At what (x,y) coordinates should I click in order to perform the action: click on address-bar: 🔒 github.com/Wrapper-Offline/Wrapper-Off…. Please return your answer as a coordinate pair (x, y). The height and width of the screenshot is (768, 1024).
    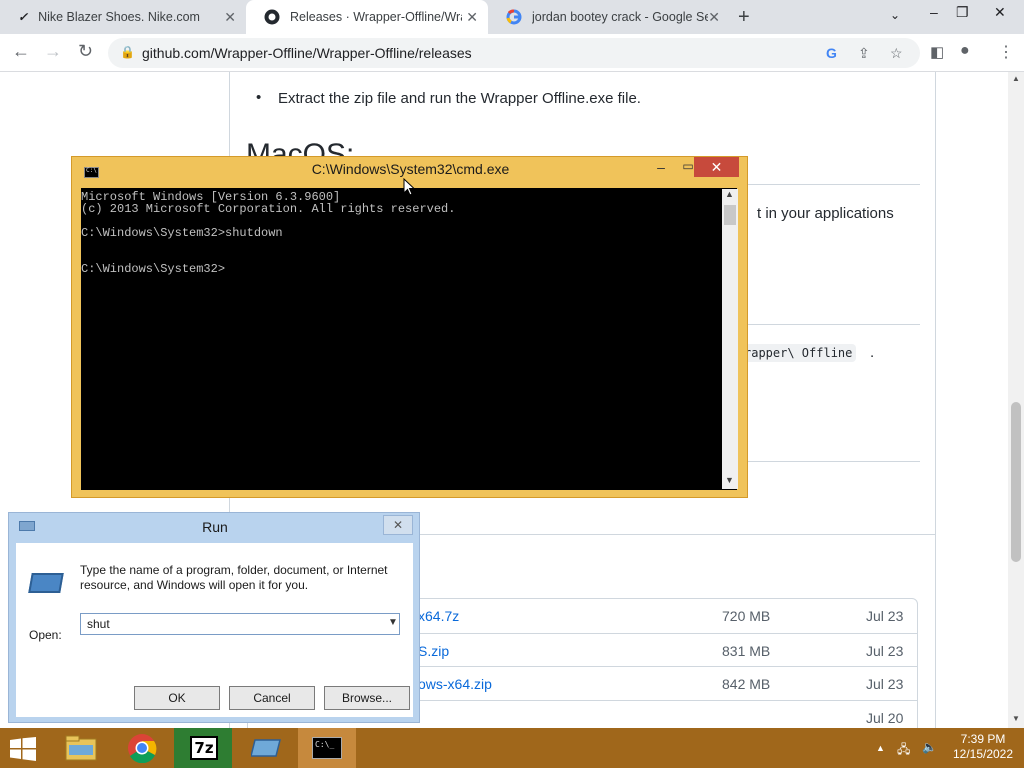
    Looking at the image, I should click on (514, 53).